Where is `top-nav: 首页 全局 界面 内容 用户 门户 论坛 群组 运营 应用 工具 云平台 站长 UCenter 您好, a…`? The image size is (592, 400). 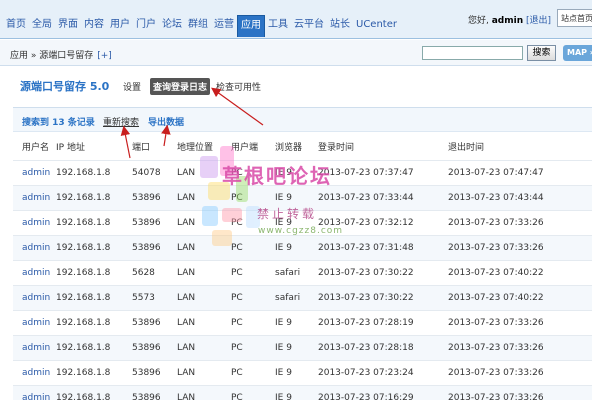
top-nav: 首页 全局 界面 内容 用户 门户 论坛 群组 运营 应用 工具 云平台 站长 UCenter 您好, a… is located at coordinates (296, 19).